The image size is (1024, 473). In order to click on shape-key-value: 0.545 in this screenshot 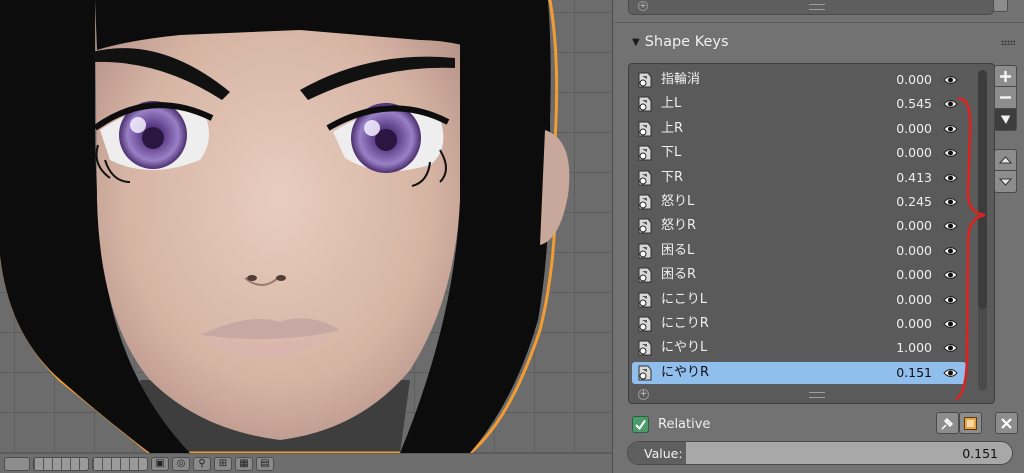, I will do `click(914, 104)`.